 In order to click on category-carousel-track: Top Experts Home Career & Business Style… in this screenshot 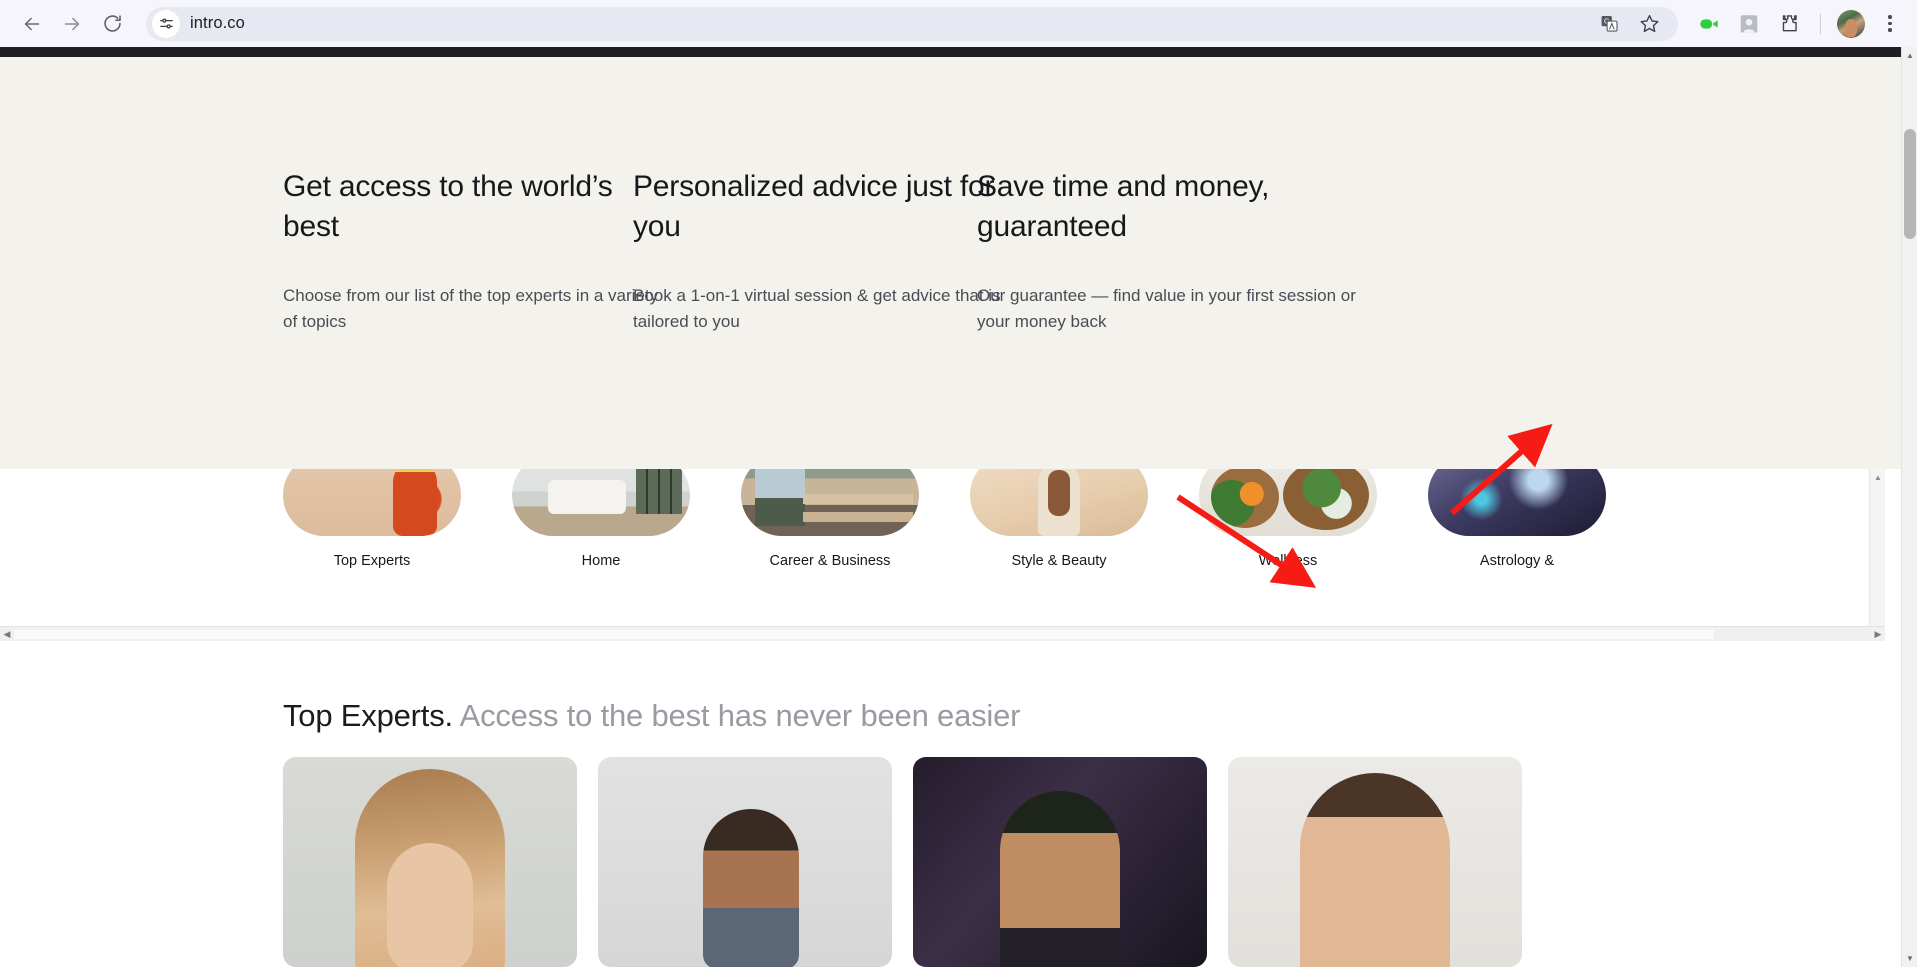, I will do `click(944, 519)`.